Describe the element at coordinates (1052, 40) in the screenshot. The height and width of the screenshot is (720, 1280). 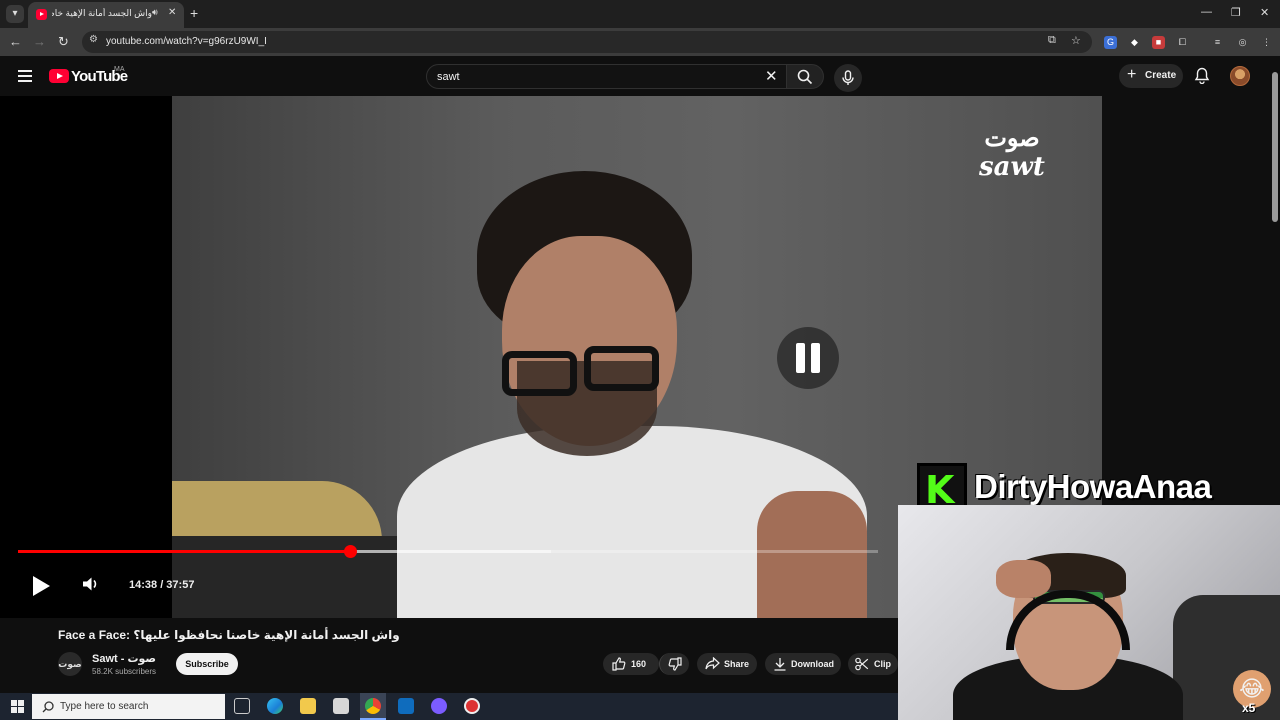
I see `install-app-icon: ⧉` at that location.